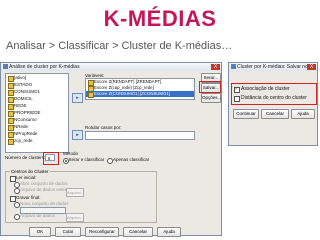 The image size is (320, 240). Describe the element at coordinates (77, 135) in the screenshot. I see `move-to-label-button: ▸` at that location.